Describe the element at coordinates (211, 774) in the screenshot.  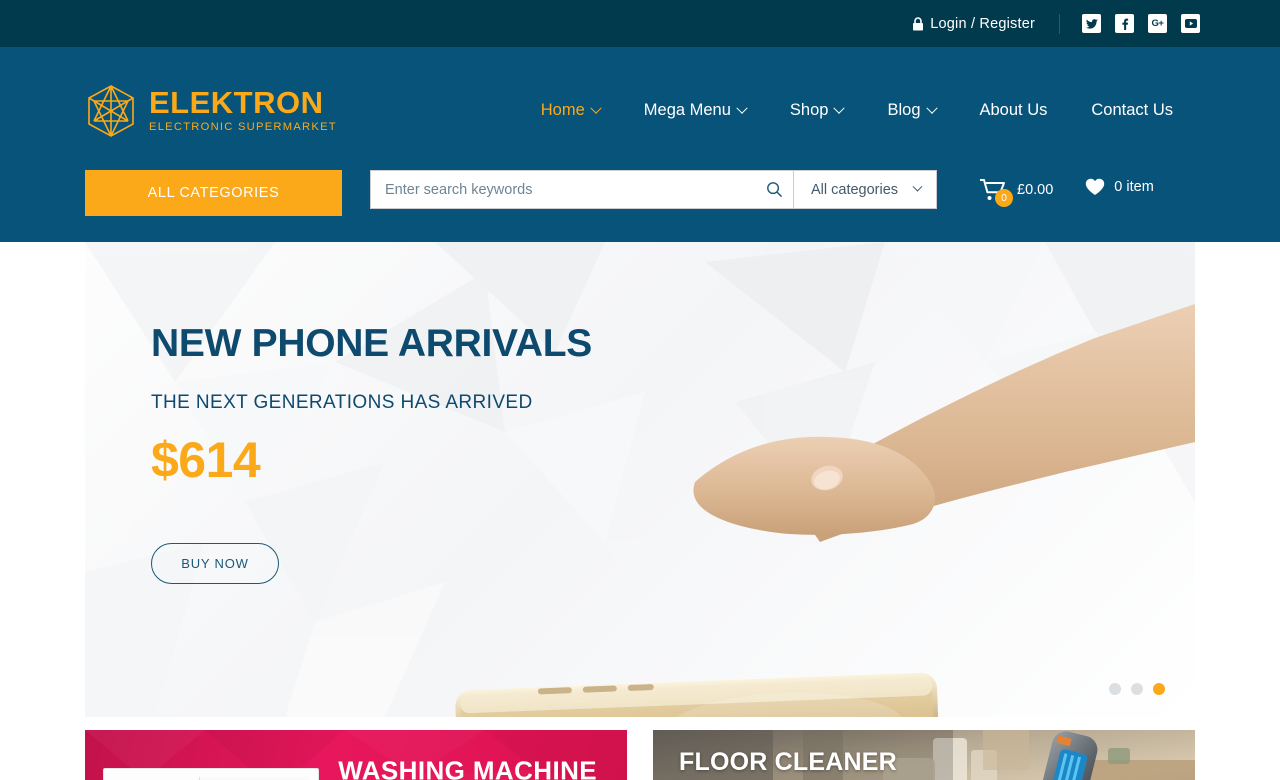
I see `washing-machine-image` at that location.